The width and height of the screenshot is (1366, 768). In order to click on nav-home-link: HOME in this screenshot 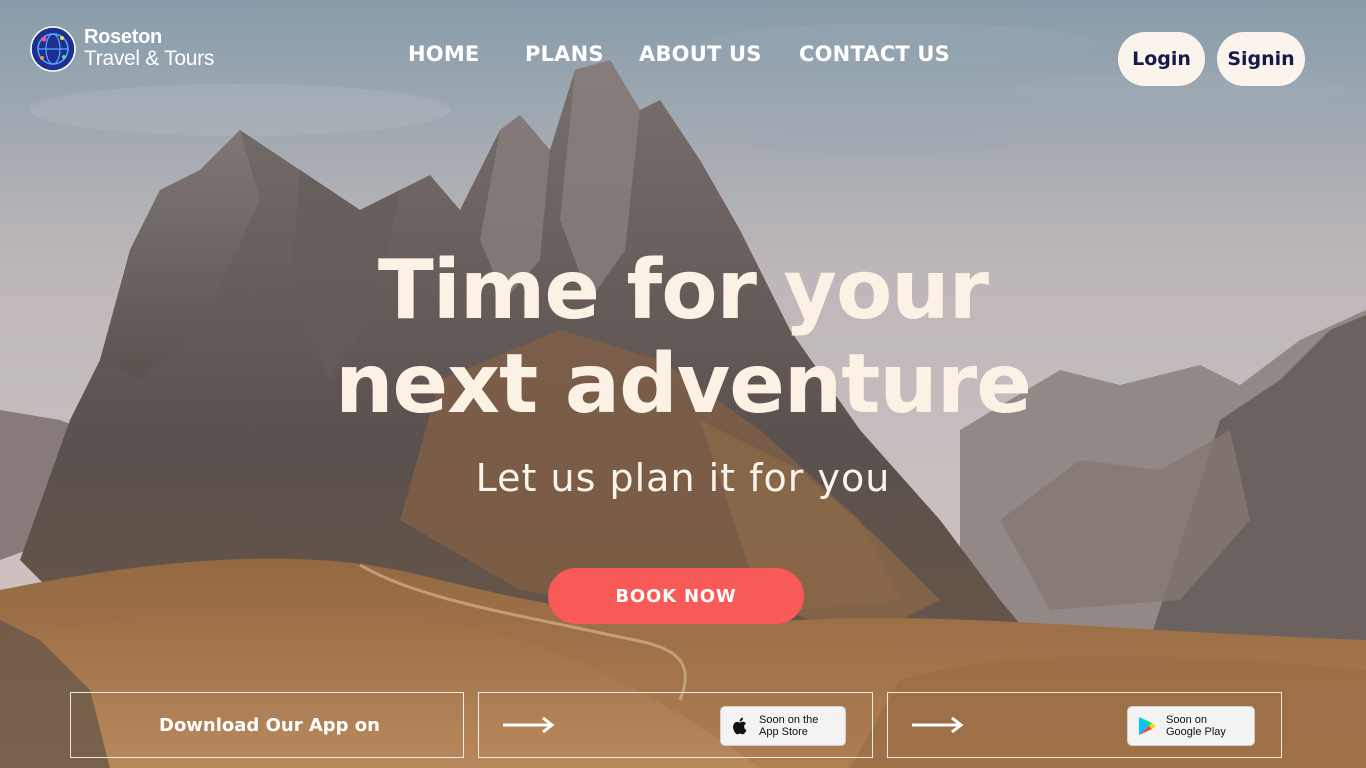, I will do `click(443, 54)`.